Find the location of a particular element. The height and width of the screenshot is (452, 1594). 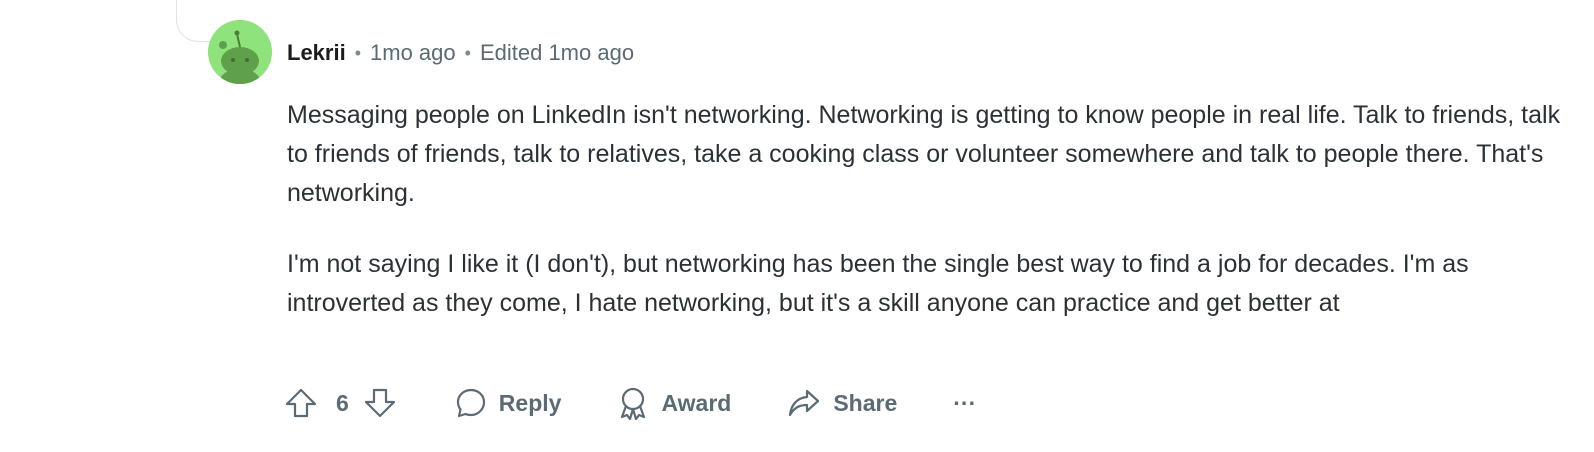

author-name: Lekrii is located at coordinates (316, 53).